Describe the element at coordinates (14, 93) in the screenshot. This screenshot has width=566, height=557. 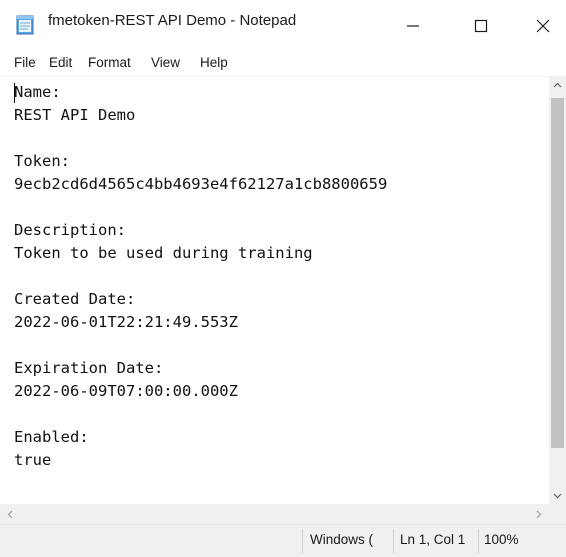
I see `text-caret` at that location.